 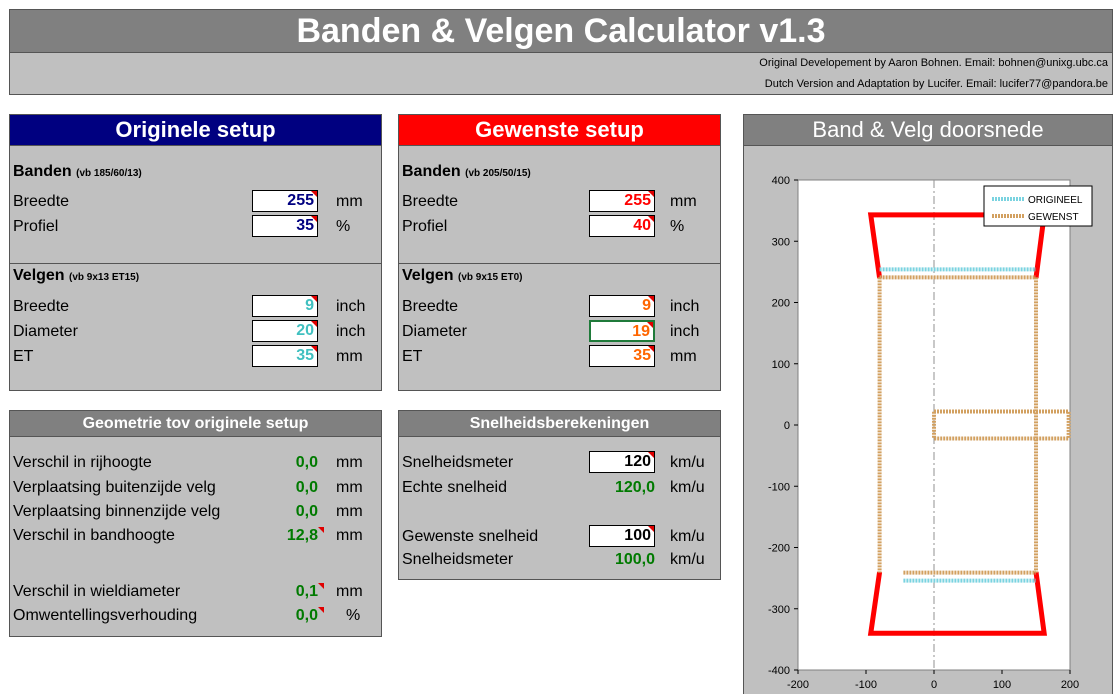 What do you see at coordinates (291, 592) in the screenshot?
I see `geometry-row-value: 0,1` at bounding box center [291, 592].